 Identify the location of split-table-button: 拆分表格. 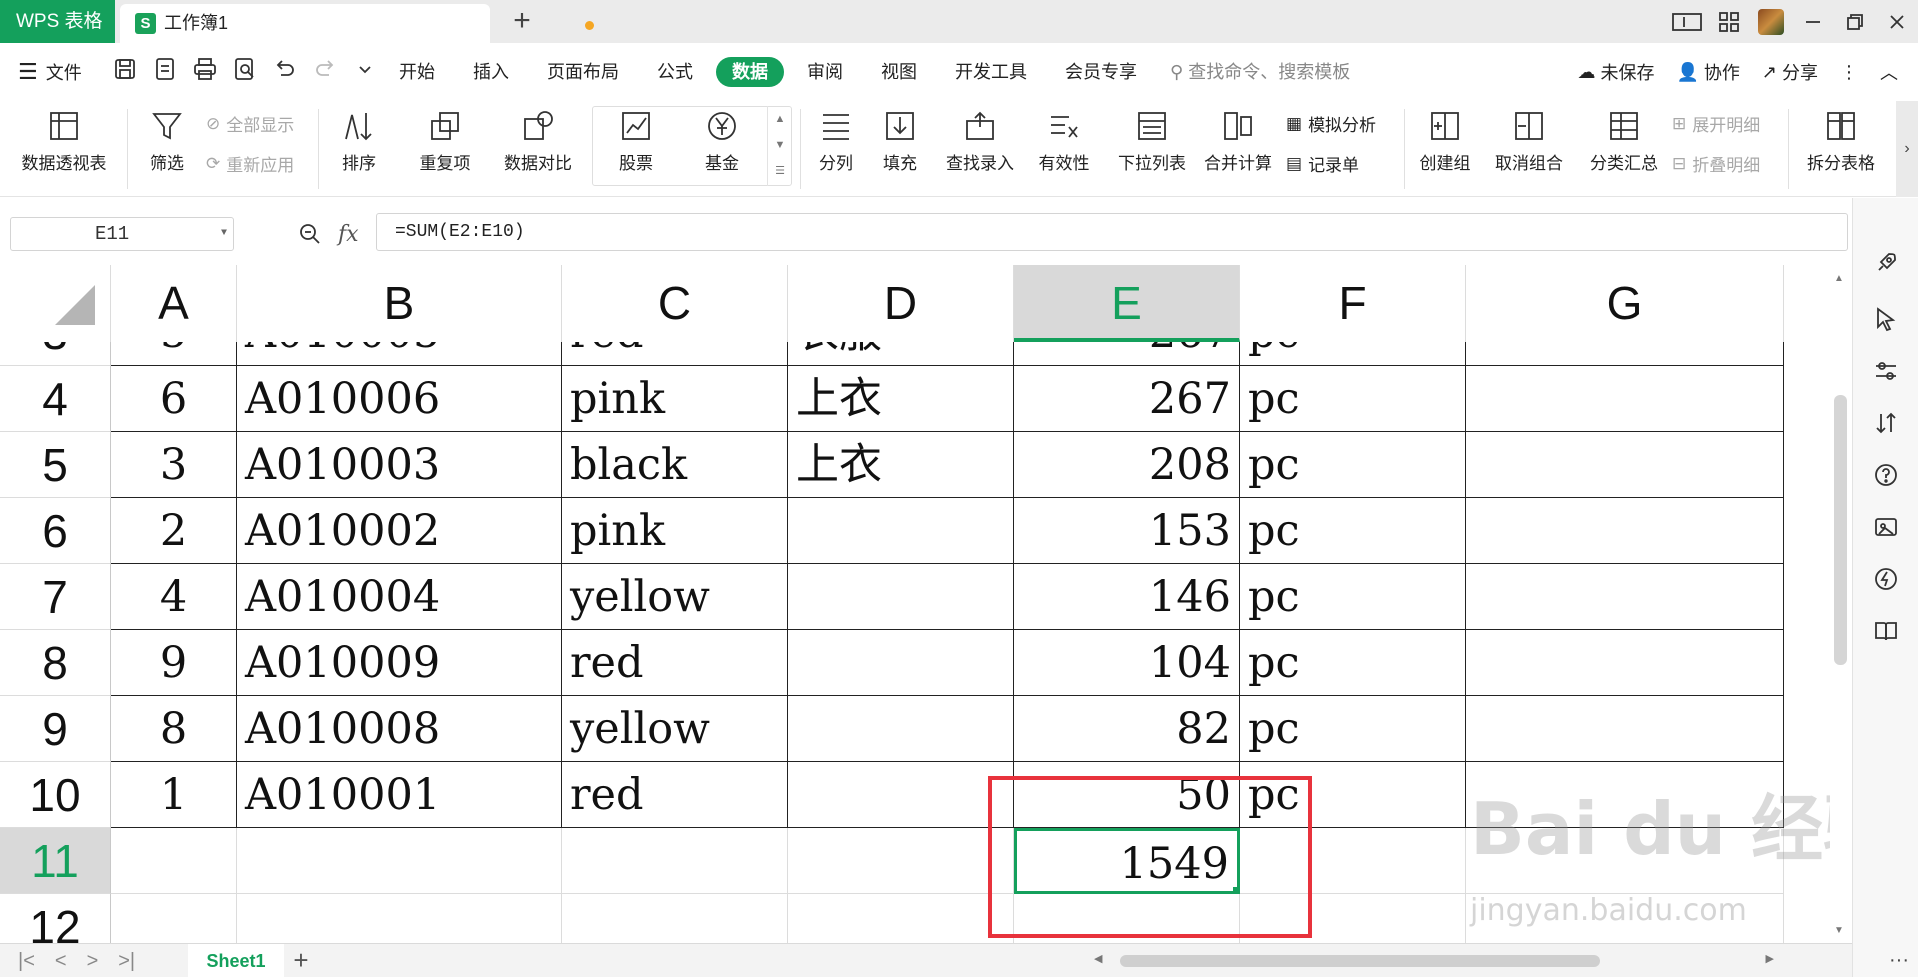
(1841, 141).